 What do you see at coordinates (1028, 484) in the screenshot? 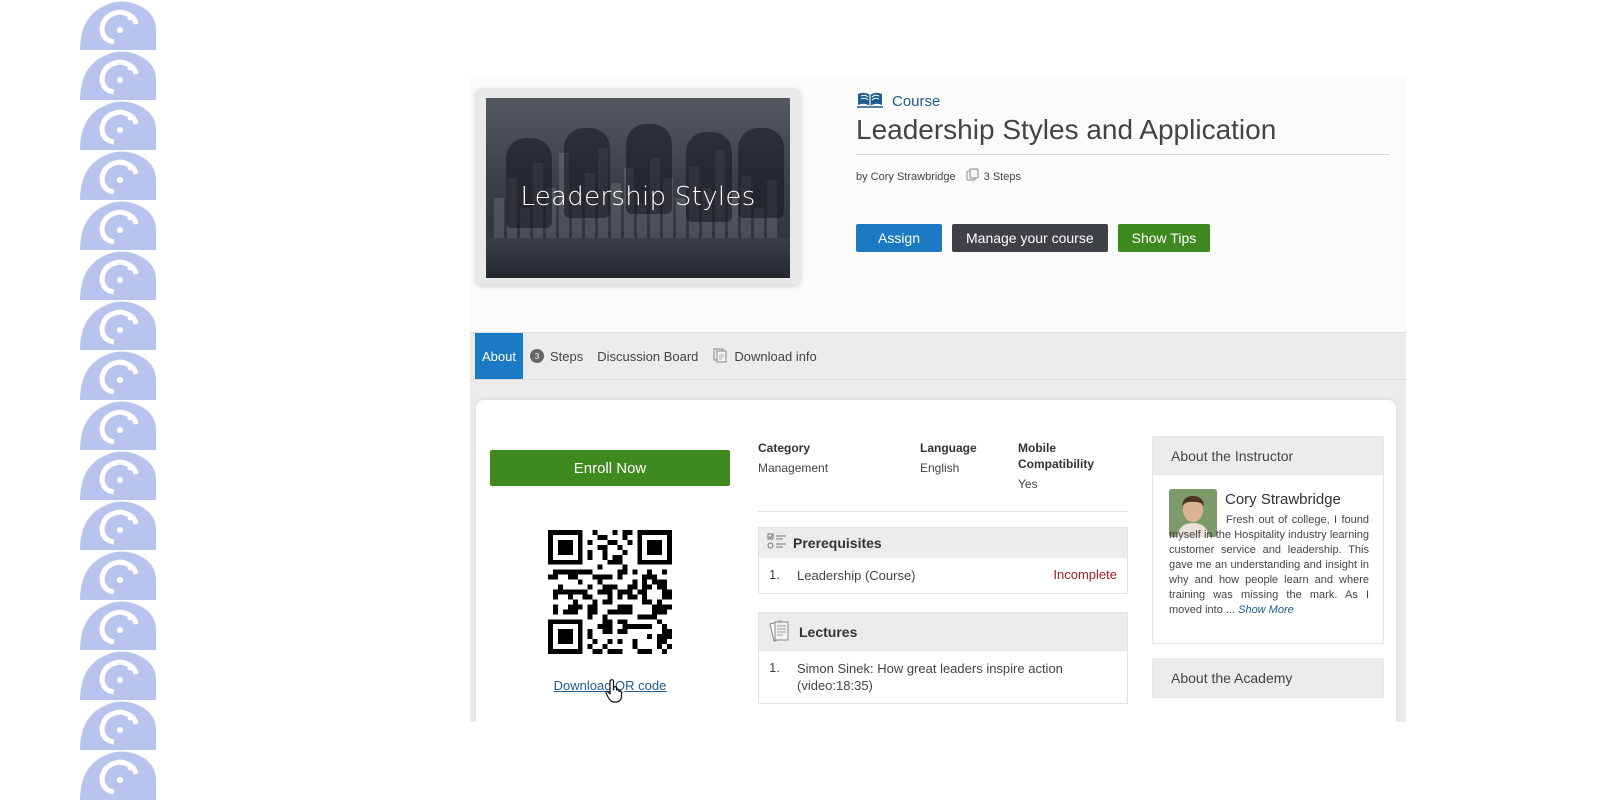
I see `mobile-compatibility-value: Yes` at bounding box center [1028, 484].